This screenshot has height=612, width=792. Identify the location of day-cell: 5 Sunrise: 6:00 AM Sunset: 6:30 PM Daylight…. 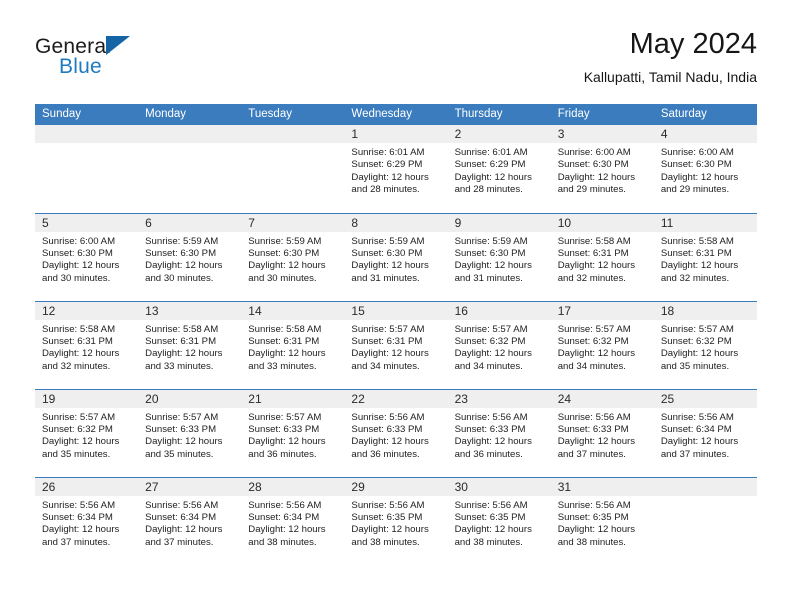
(87, 256).